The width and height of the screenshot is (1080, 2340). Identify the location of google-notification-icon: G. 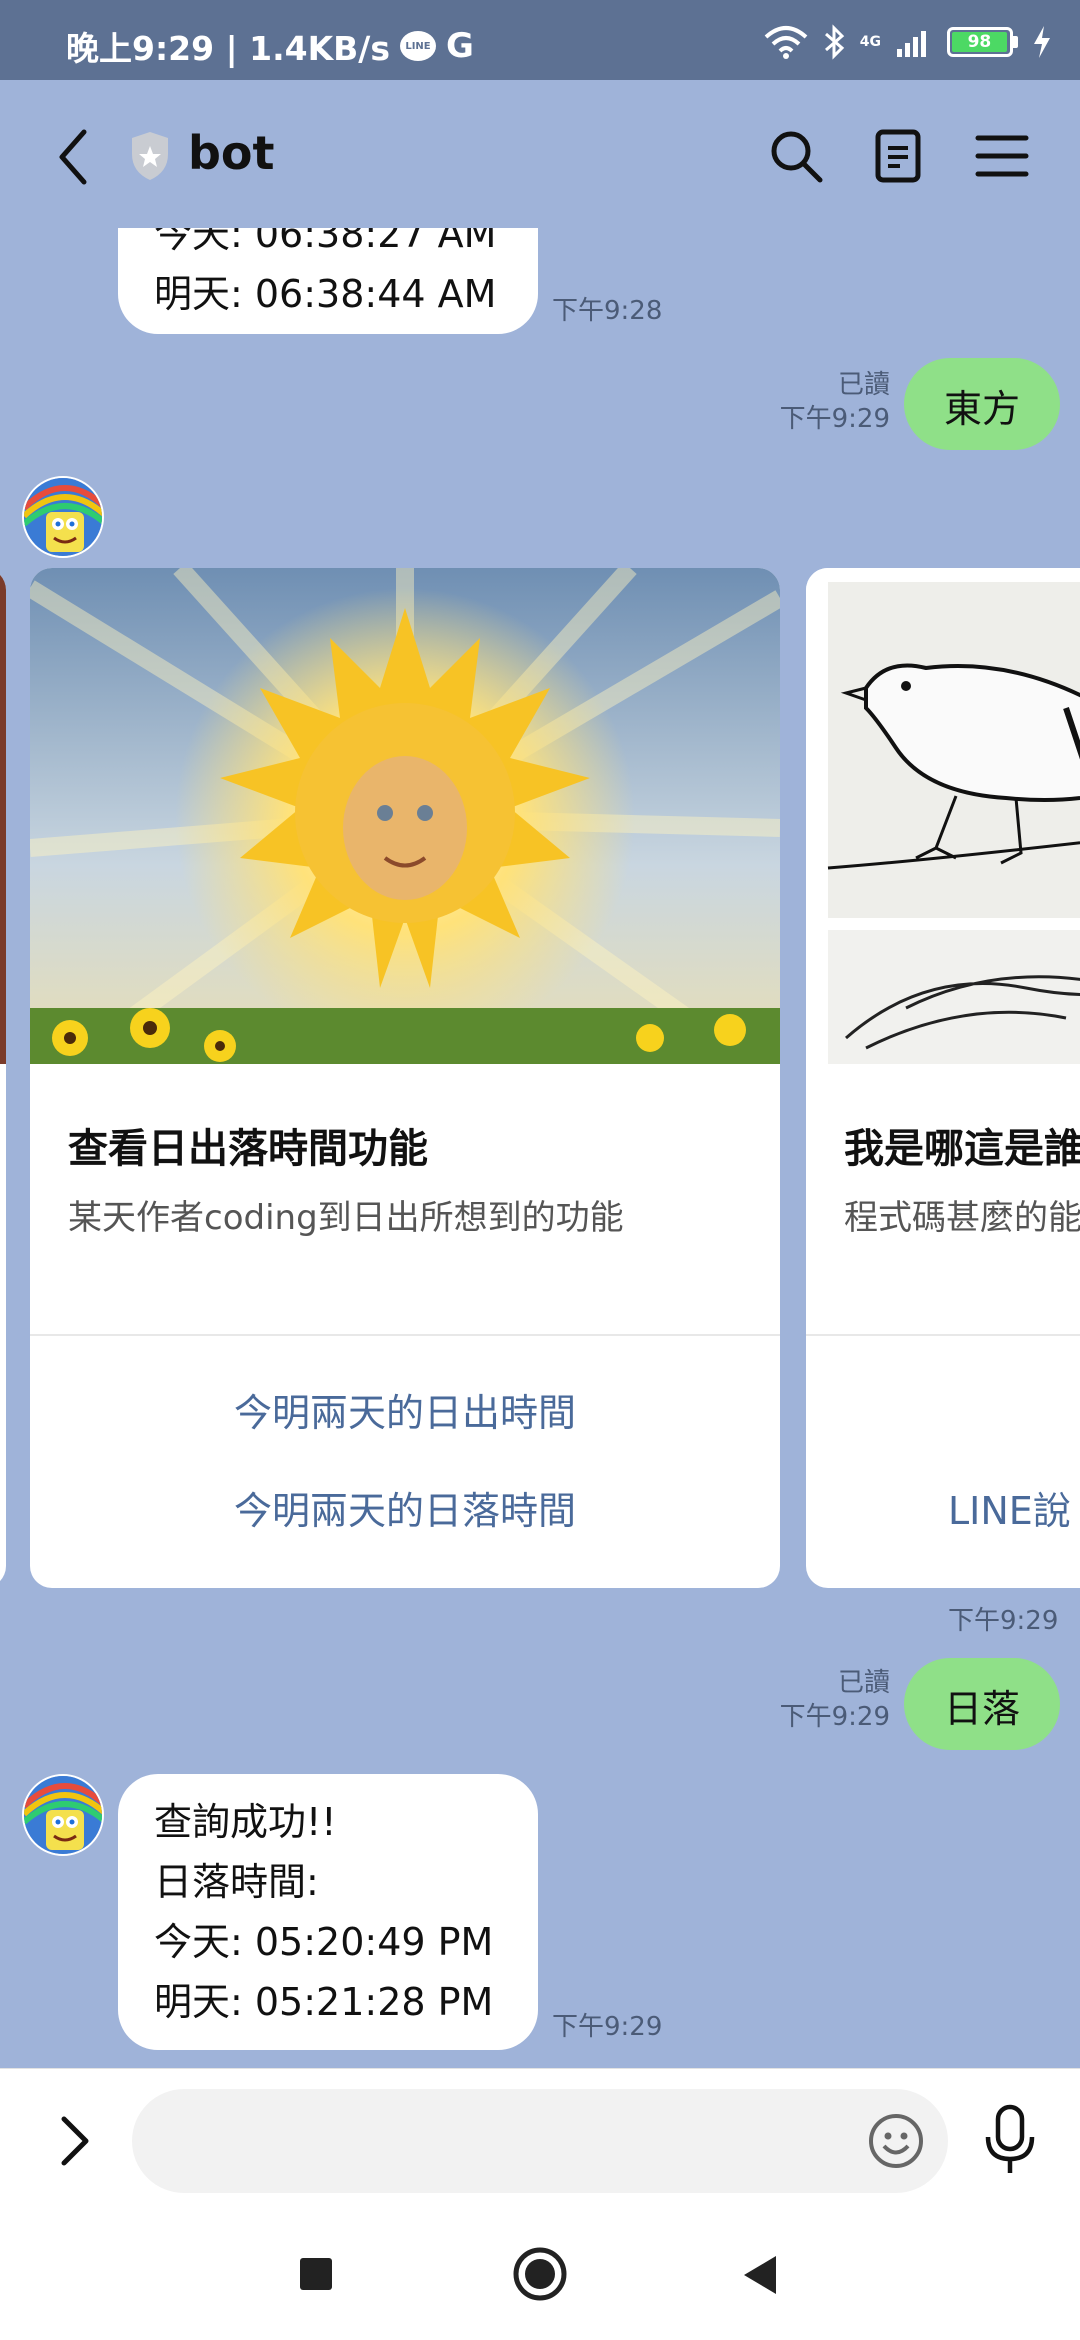
(460, 46).